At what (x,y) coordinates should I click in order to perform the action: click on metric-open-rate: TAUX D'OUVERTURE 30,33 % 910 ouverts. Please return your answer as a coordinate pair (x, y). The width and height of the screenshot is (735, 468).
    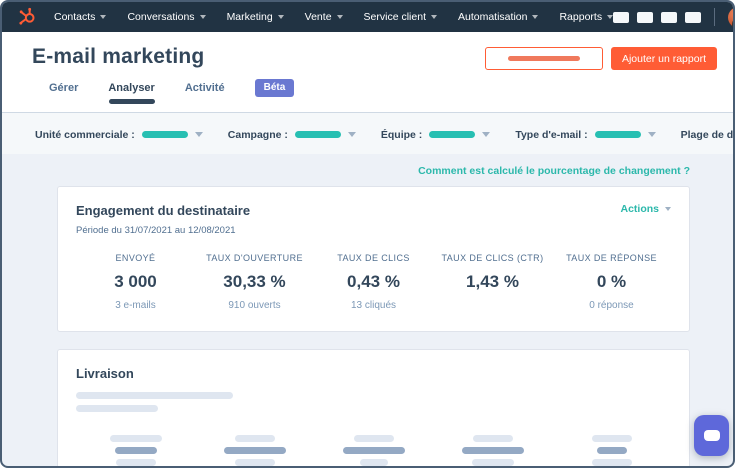
    Looking at the image, I should click on (254, 282).